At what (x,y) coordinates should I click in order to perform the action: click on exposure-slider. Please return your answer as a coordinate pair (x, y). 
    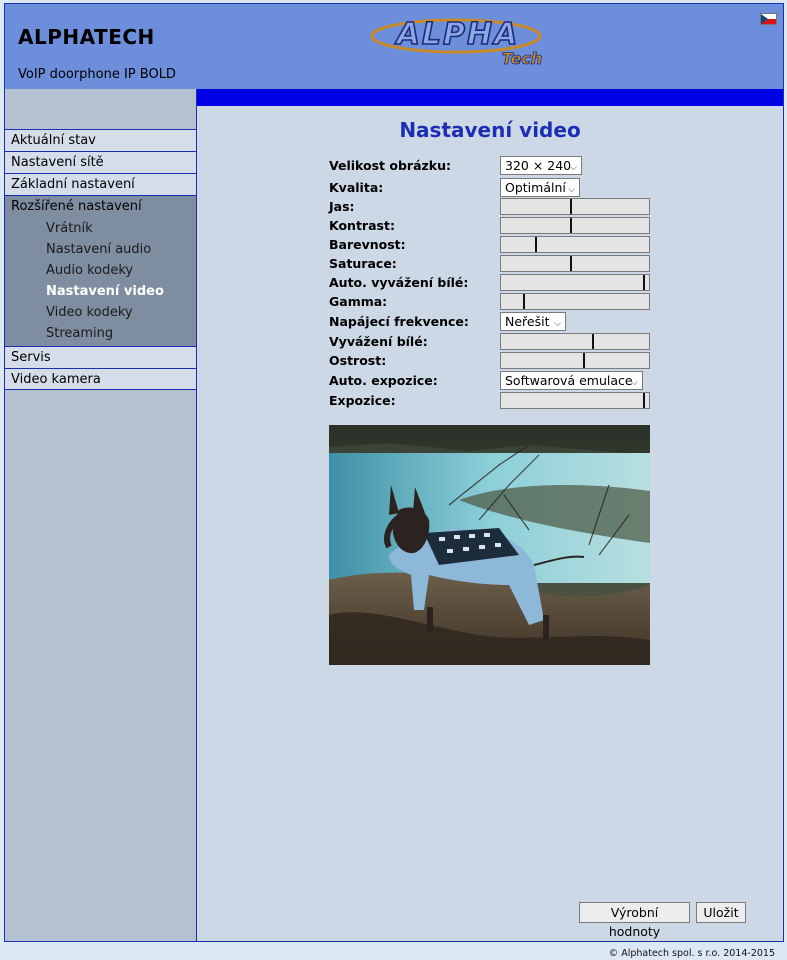
    Looking at the image, I should click on (575, 400).